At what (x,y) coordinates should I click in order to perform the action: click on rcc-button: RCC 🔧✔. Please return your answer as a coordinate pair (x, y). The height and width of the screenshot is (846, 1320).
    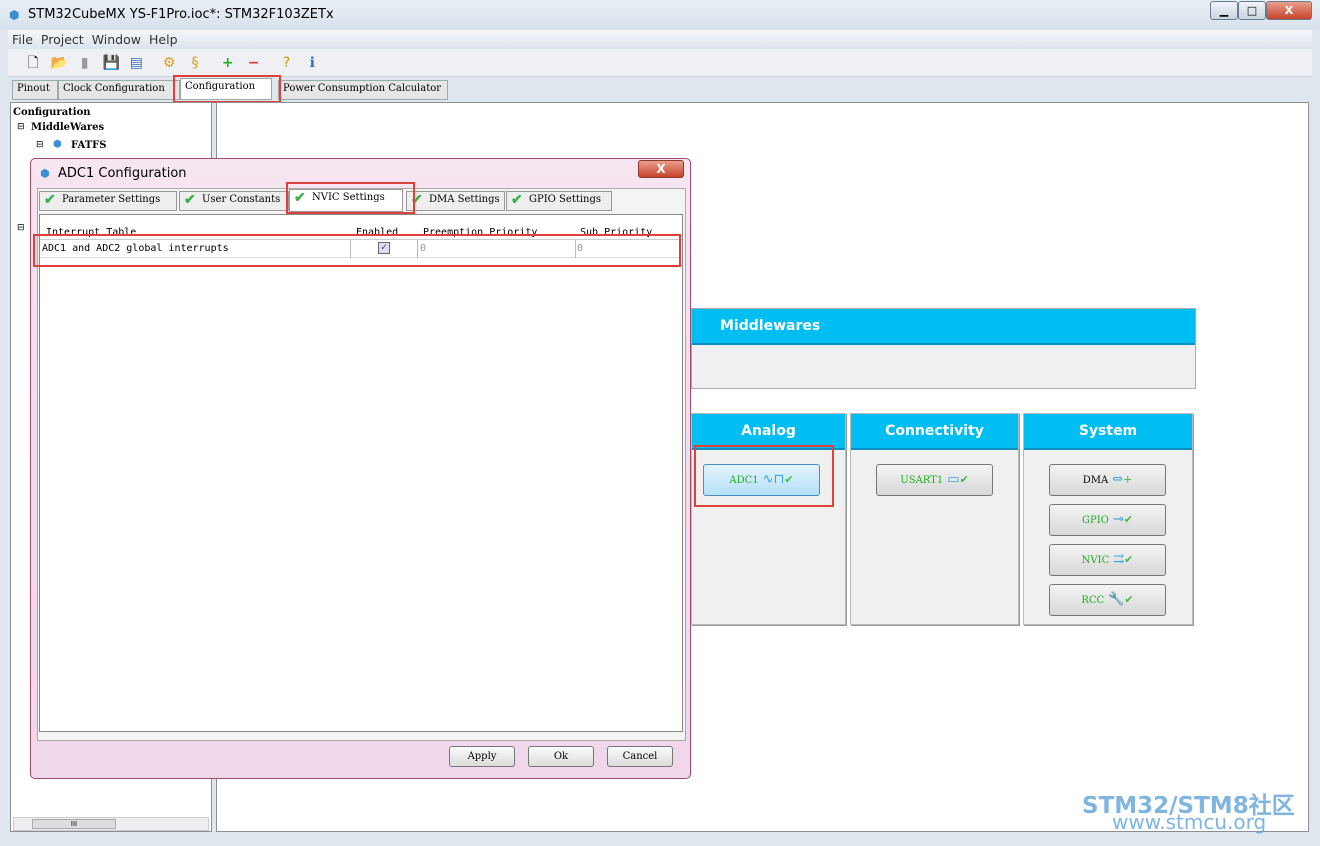
    Looking at the image, I should click on (1107, 600).